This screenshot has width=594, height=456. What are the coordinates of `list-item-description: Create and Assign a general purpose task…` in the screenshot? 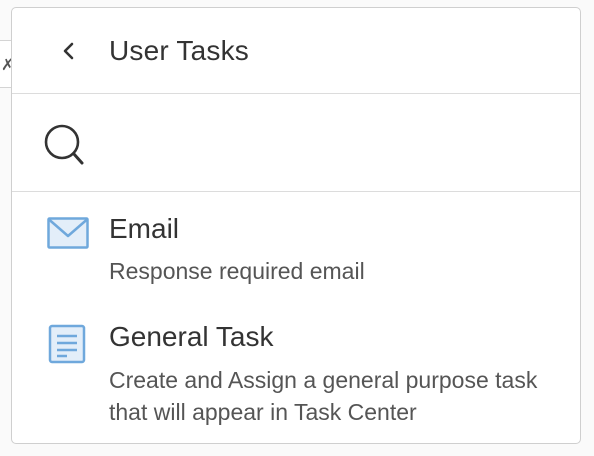 It's located at (323, 396).